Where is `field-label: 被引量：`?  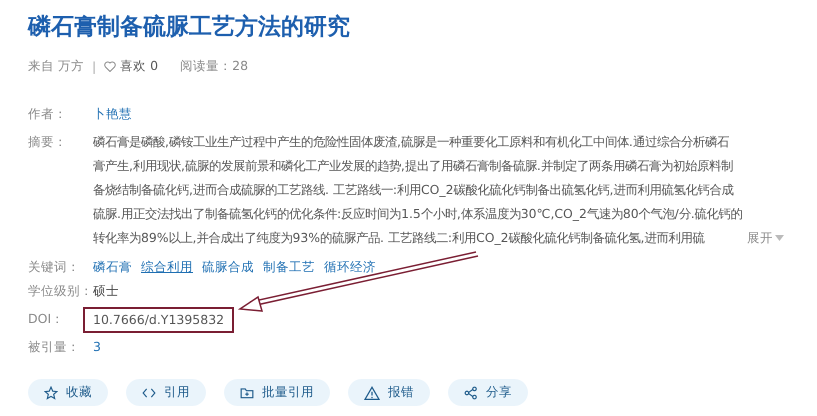
field-label: 被引量： is located at coordinates (54, 347).